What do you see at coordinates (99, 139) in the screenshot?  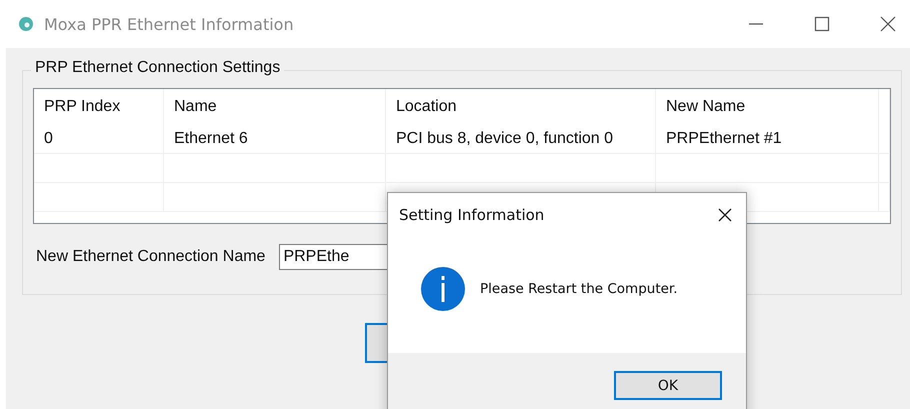 I see `table-cell: 0` at bounding box center [99, 139].